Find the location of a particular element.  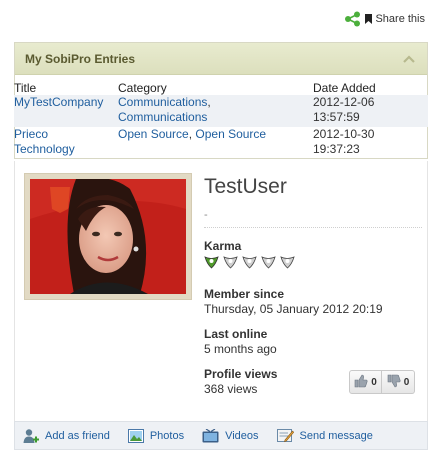

share-icon is located at coordinates (353, 19).